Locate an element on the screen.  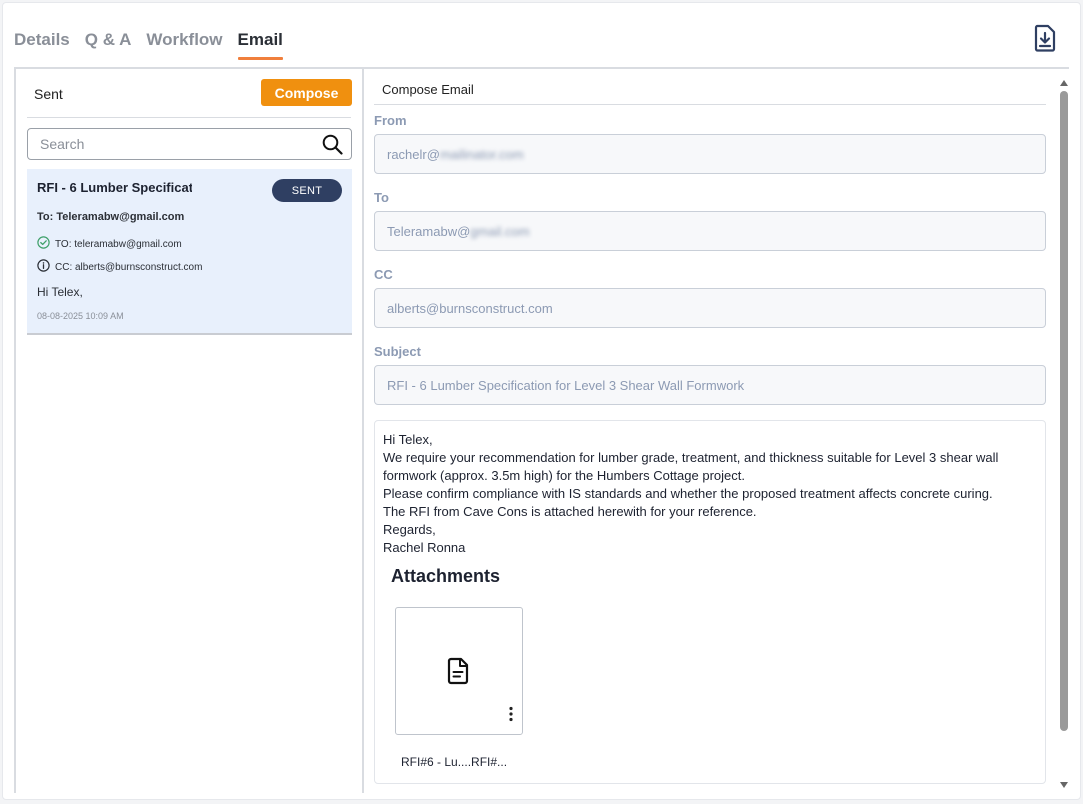
cc-field: alberts@burnsconstruct.com is located at coordinates (710, 308).